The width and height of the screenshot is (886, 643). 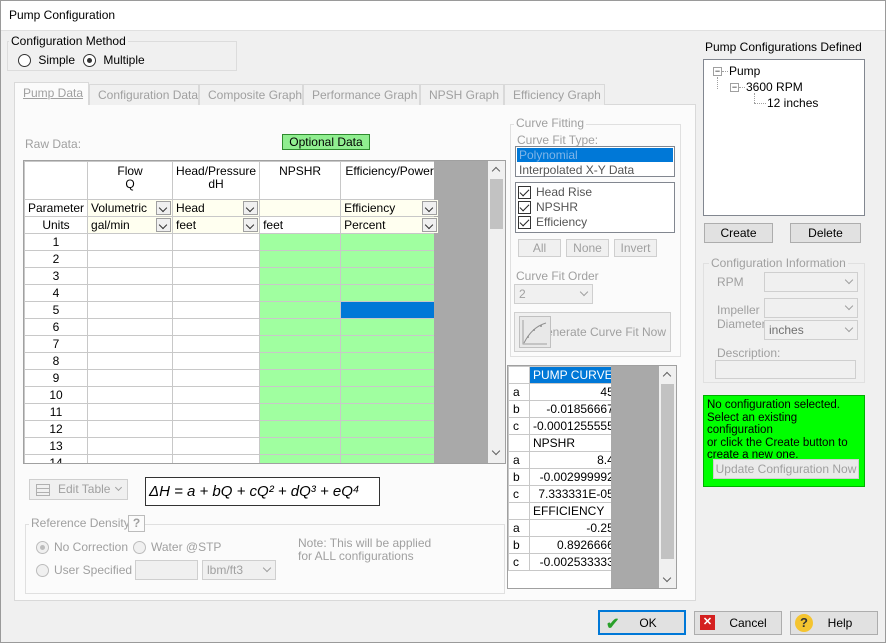 I want to click on grid-vertical-scrollbar, so click(x=496, y=312).